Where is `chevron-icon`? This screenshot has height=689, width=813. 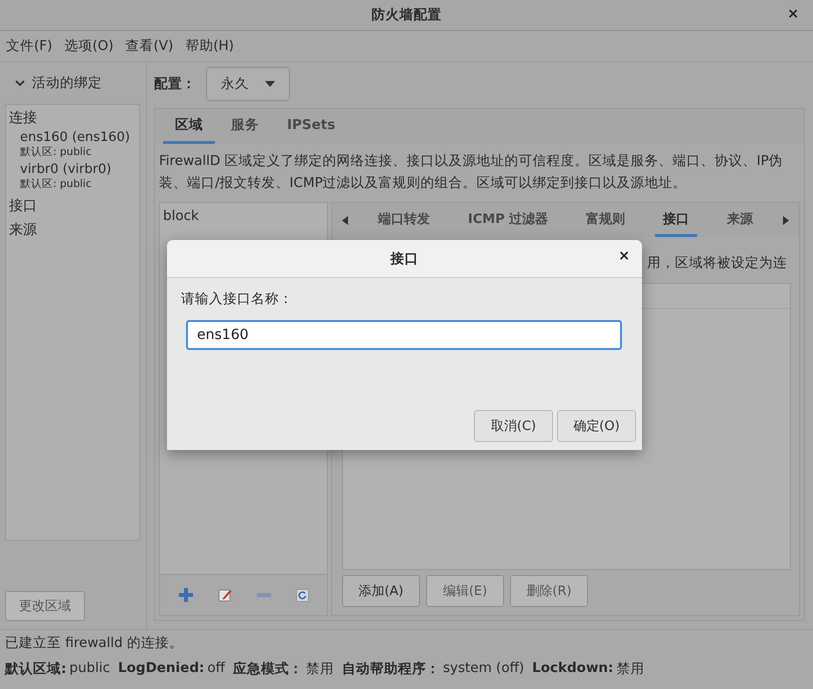
chevron-icon is located at coordinates (20, 83).